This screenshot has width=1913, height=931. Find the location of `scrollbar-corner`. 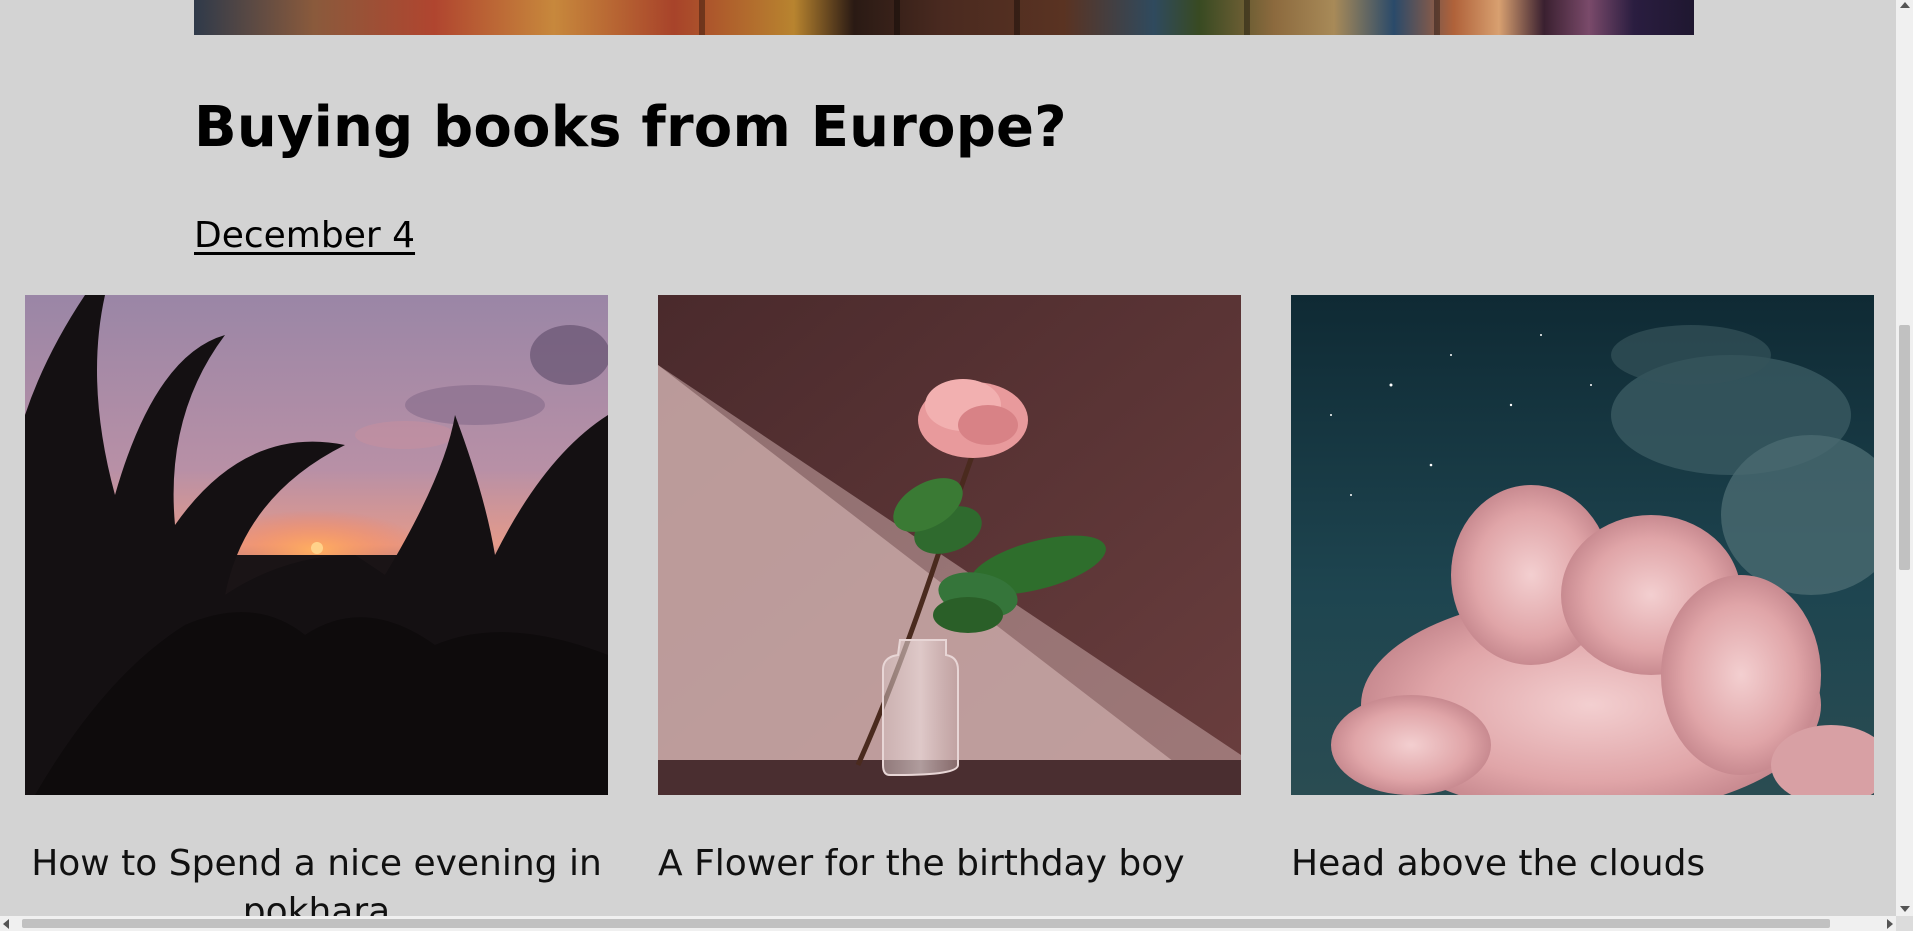

scrollbar-corner is located at coordinates (1904, 923).